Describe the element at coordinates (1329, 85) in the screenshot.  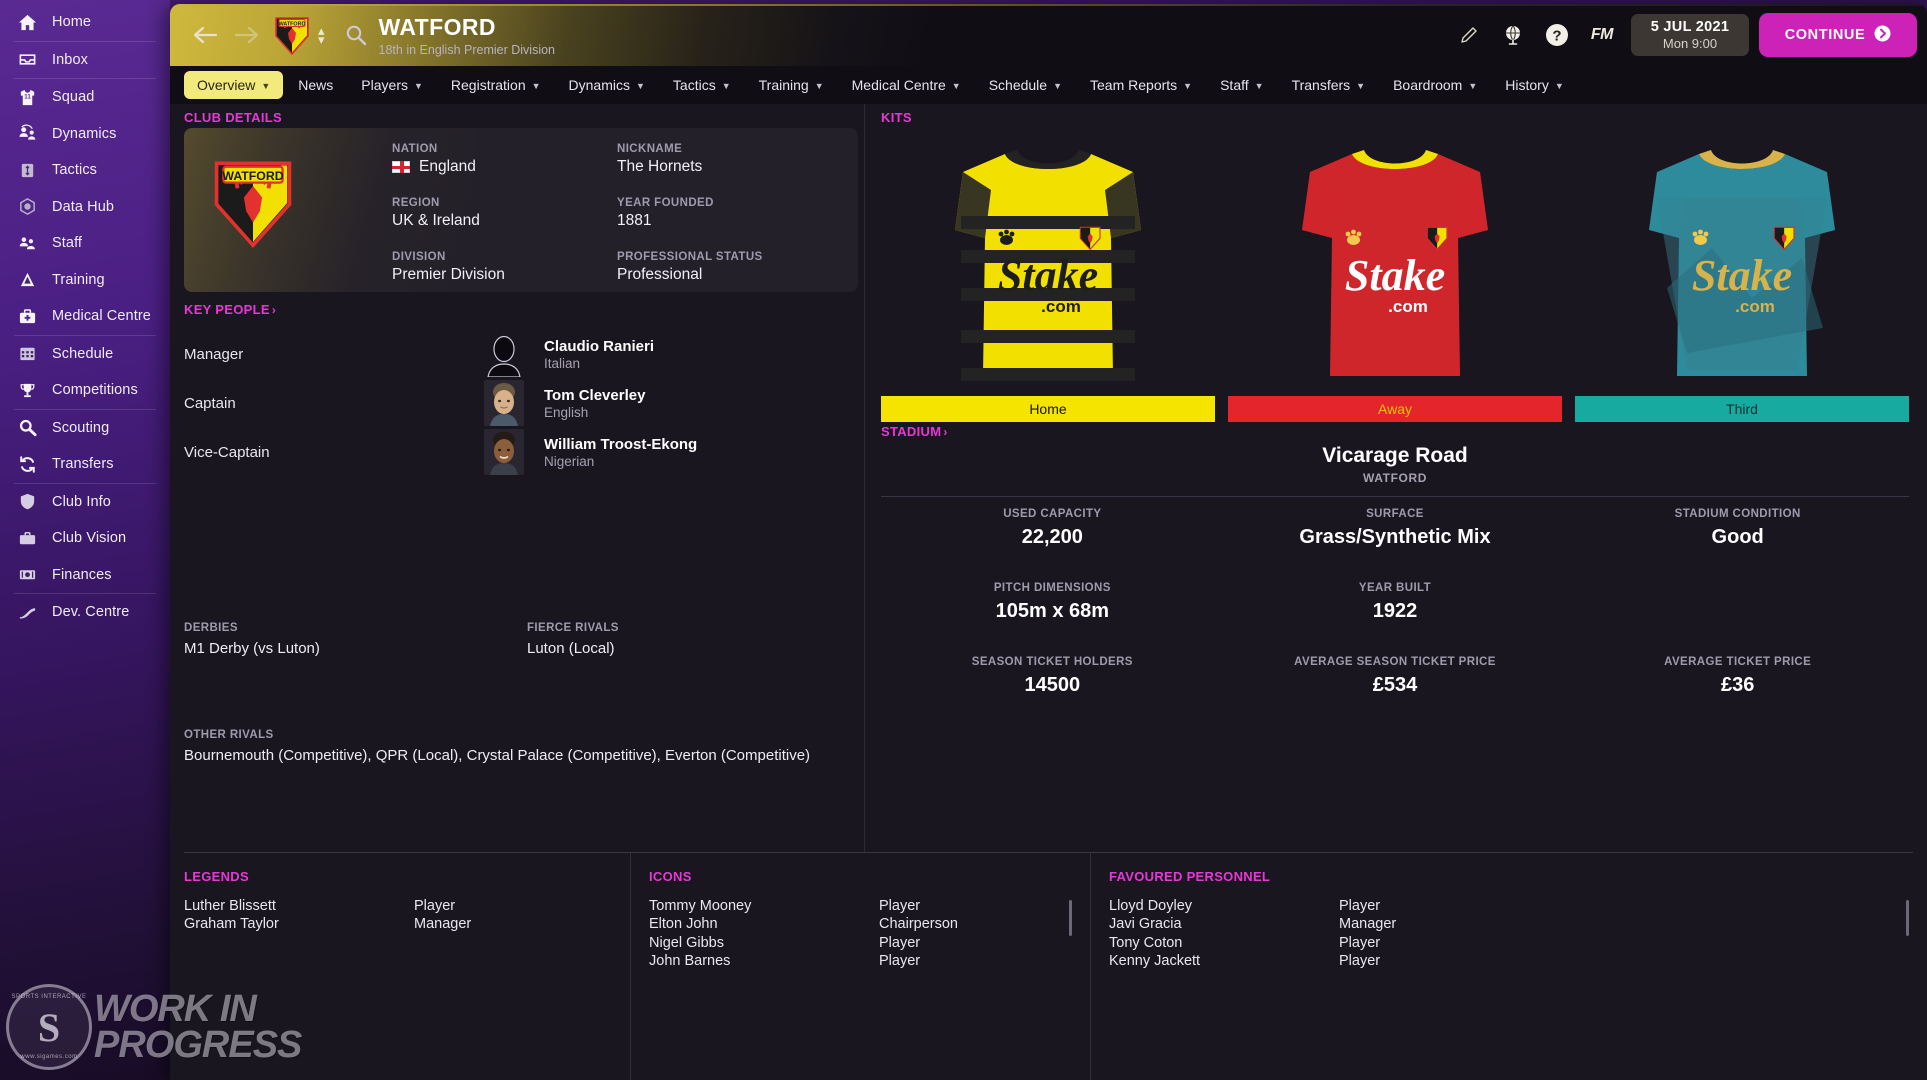
I see `tab-transfers: Transfers ▼` at that location.